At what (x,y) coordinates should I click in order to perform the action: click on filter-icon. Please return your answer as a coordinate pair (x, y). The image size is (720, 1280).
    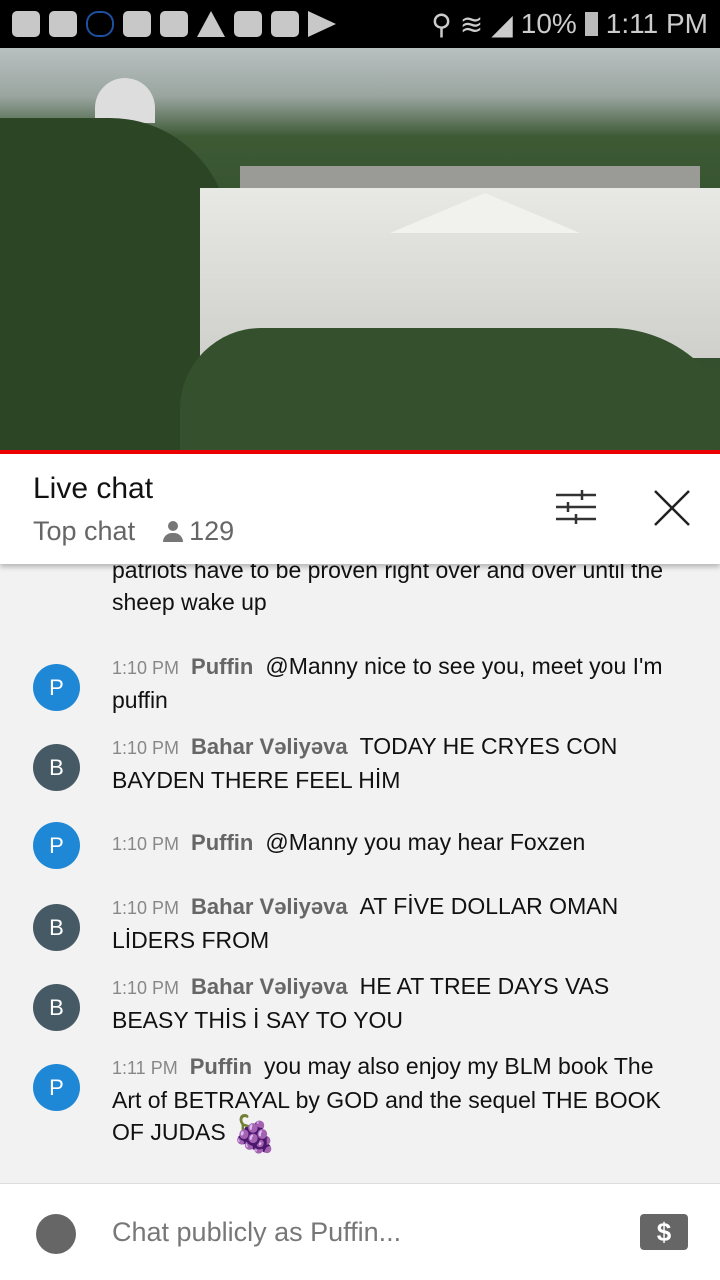
    Looking at the image, I should click on (576, 507).